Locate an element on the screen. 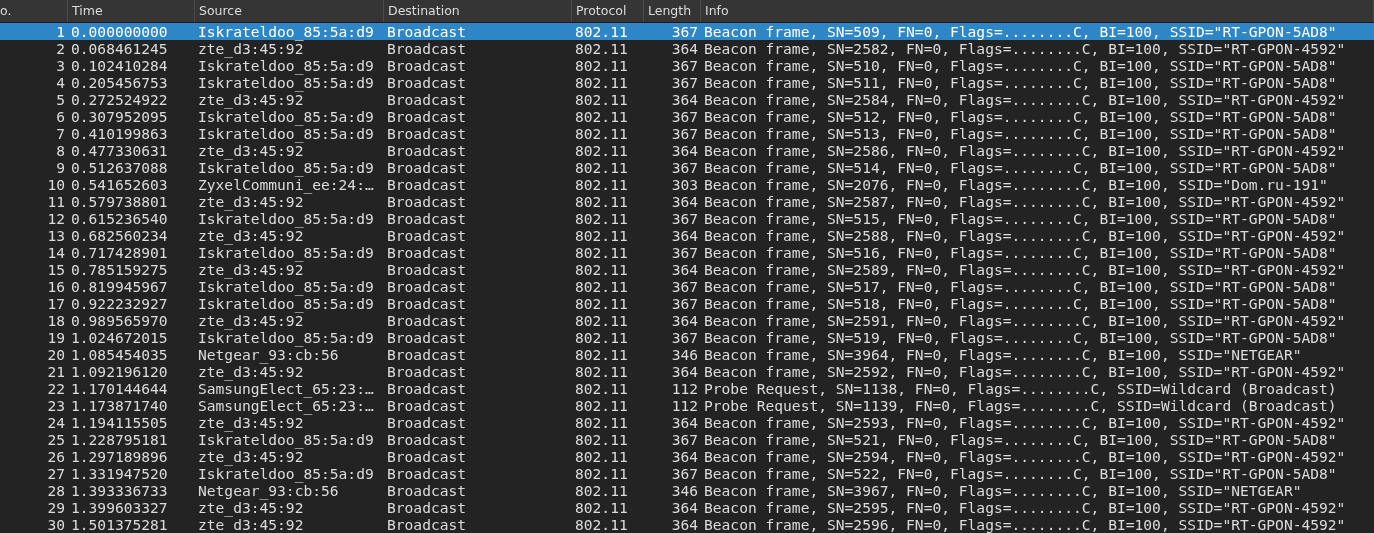 The image size is (1374, 533). packet-row: 24 1.194115505 zte_d3:45:92 Broadcast 802.11 364 Beacon frame, SN=2593, FN=0, Flags=........C, BI=100, SSID="RT-GPON-4592" is located at coordinates (687, 422).